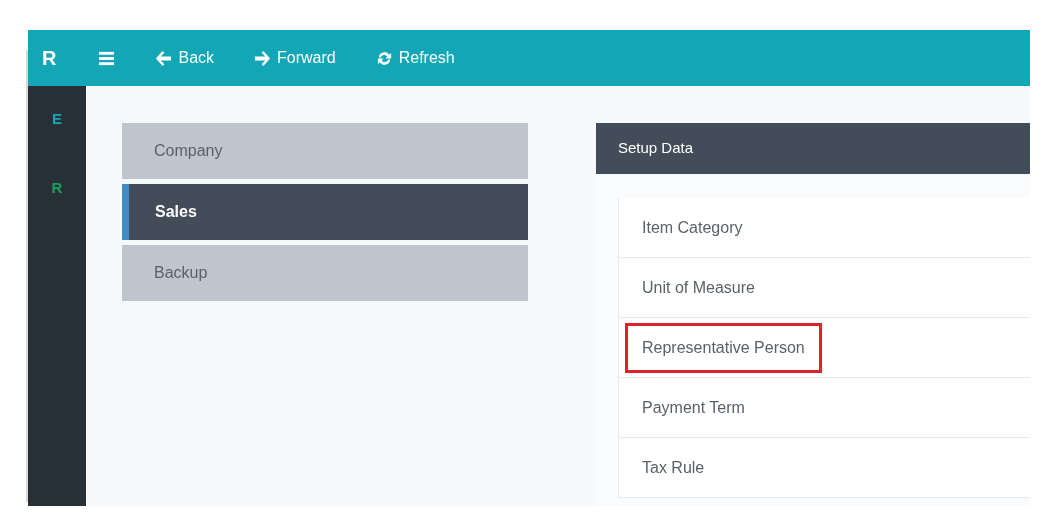 The image size is (1041, 520). Describe the element at coordinates (57, 187) in the screenshot. I see `sidebar-item: R` at that location.